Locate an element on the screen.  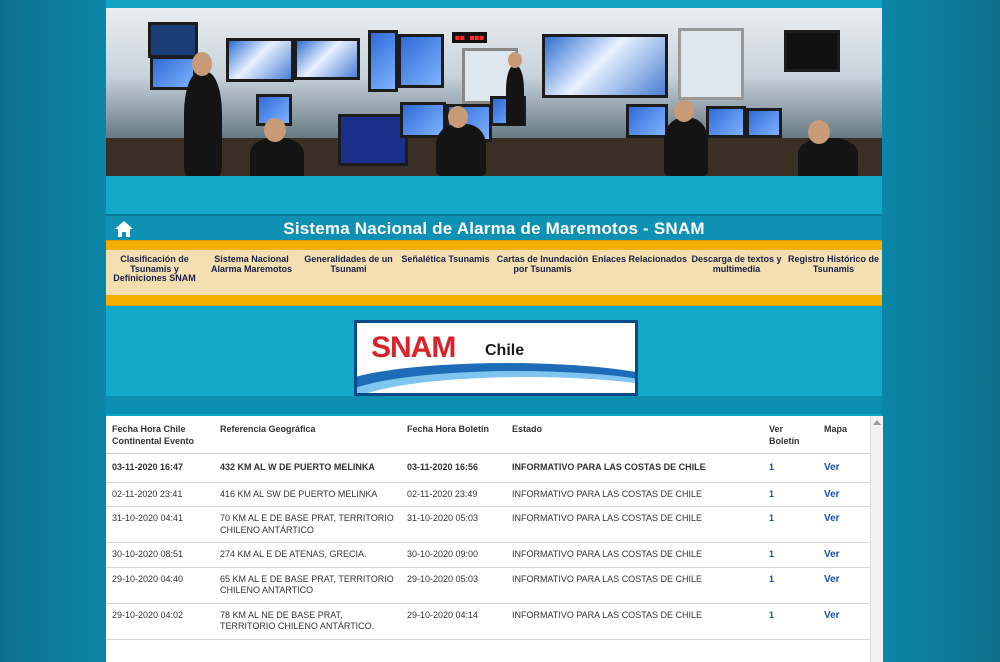
header-estado: Estado is located at coordinates (634, 435).